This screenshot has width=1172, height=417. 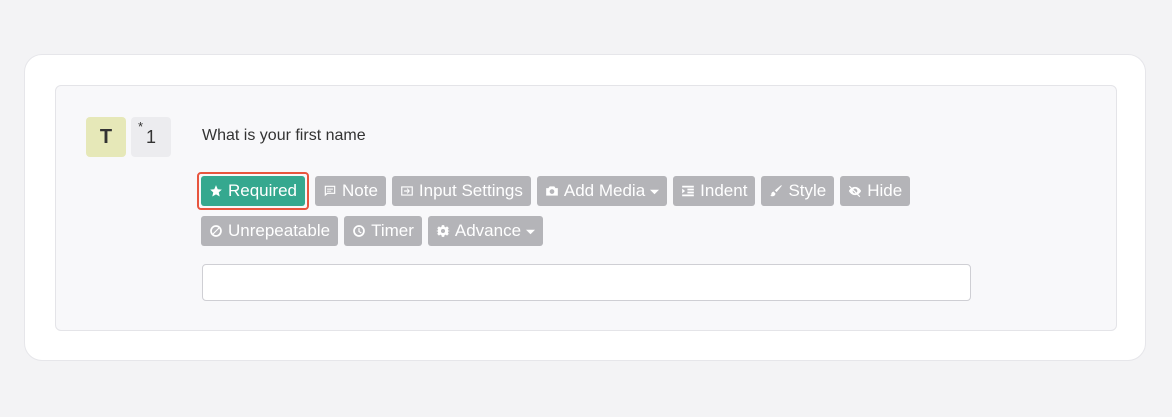 I want to click on answer-input, so click(x=586, y=282).